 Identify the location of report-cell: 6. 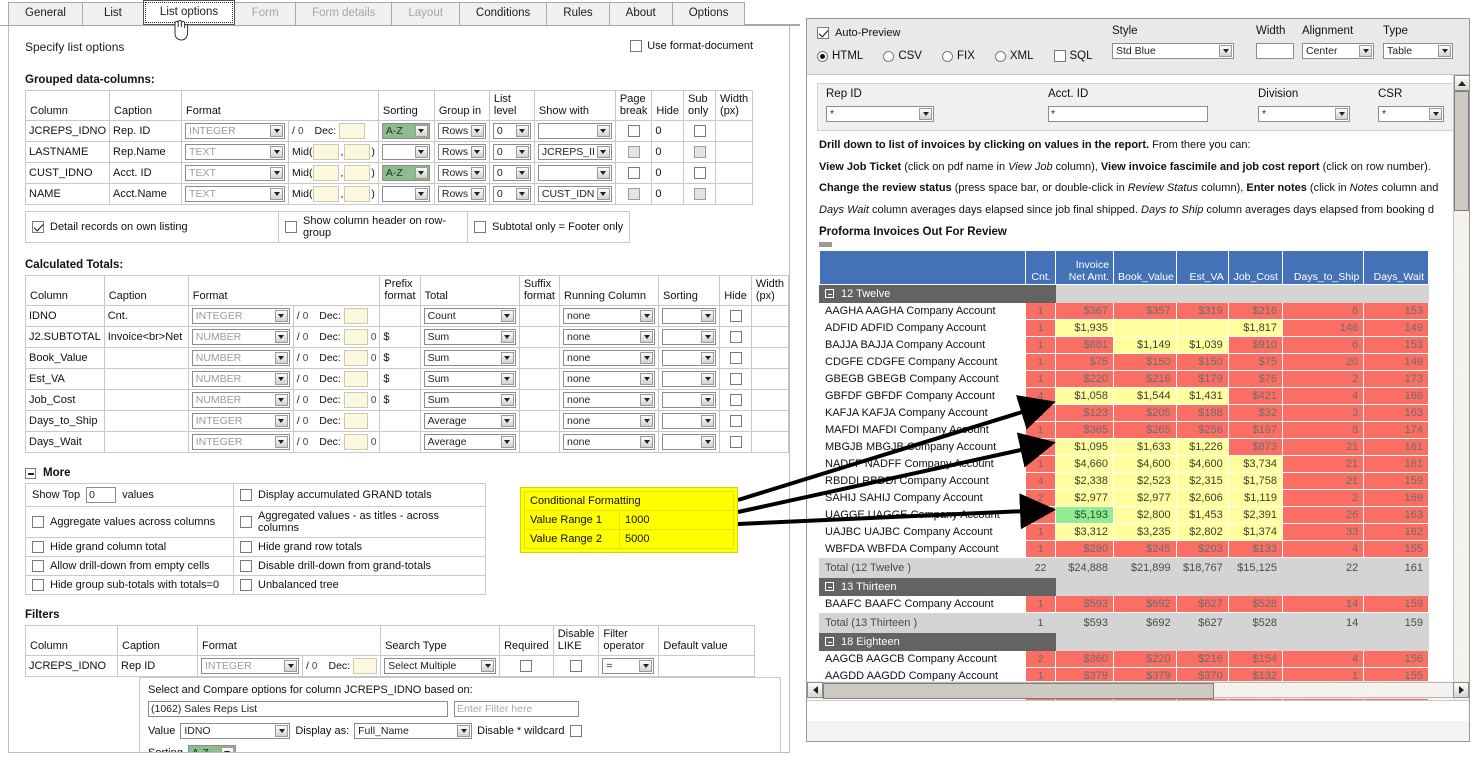
(1323, 345).